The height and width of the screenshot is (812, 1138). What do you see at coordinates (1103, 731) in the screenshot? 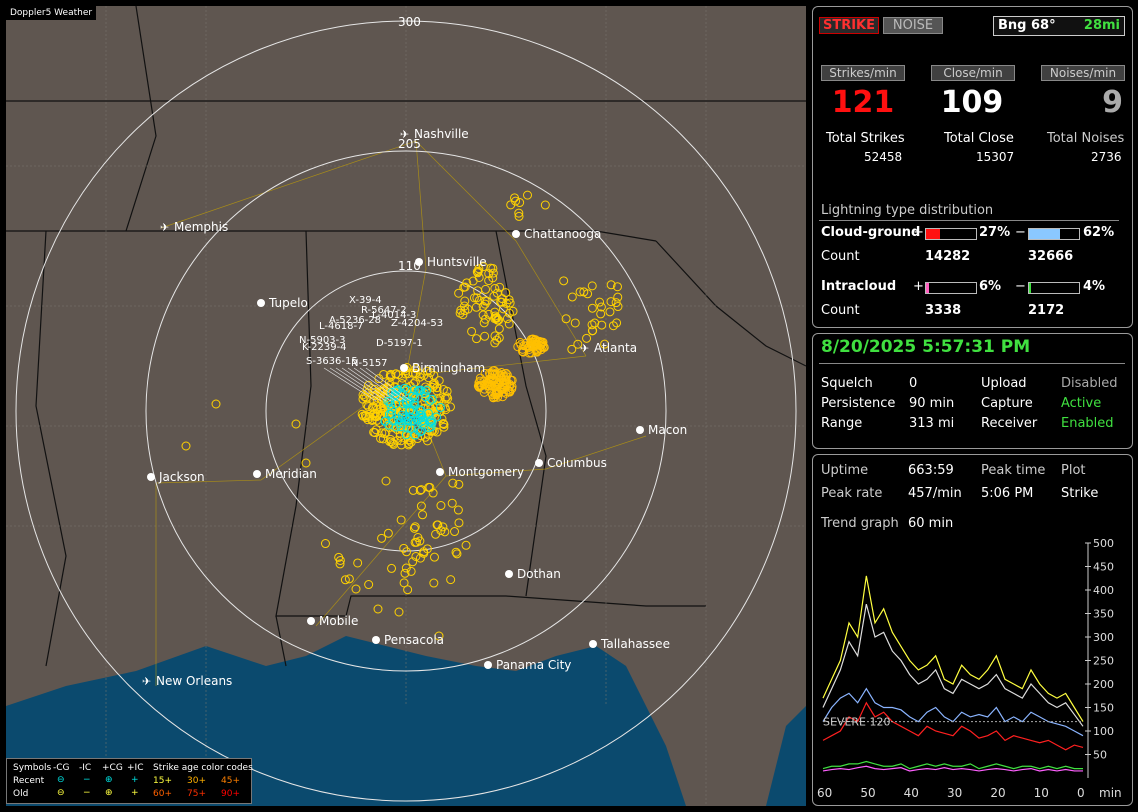
I see `y-tick-label: 100` at bounding box center [1103, 731].